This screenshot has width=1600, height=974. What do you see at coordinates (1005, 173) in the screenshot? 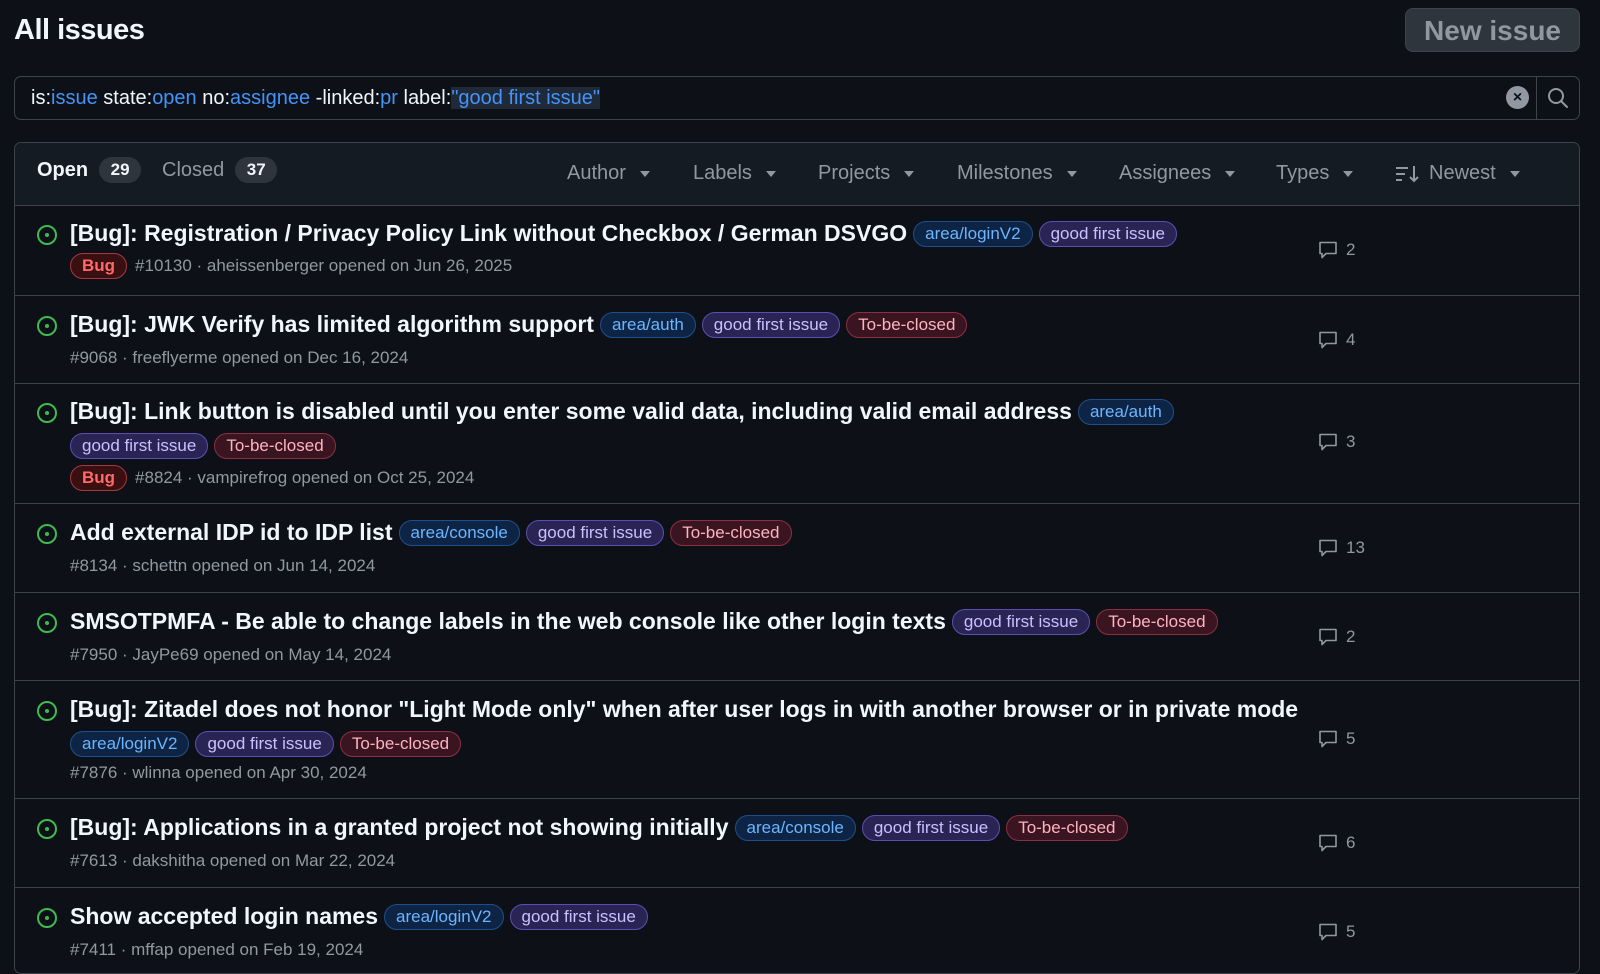
I see `filter-label: Milestones` at bounding box center [1005, 173].